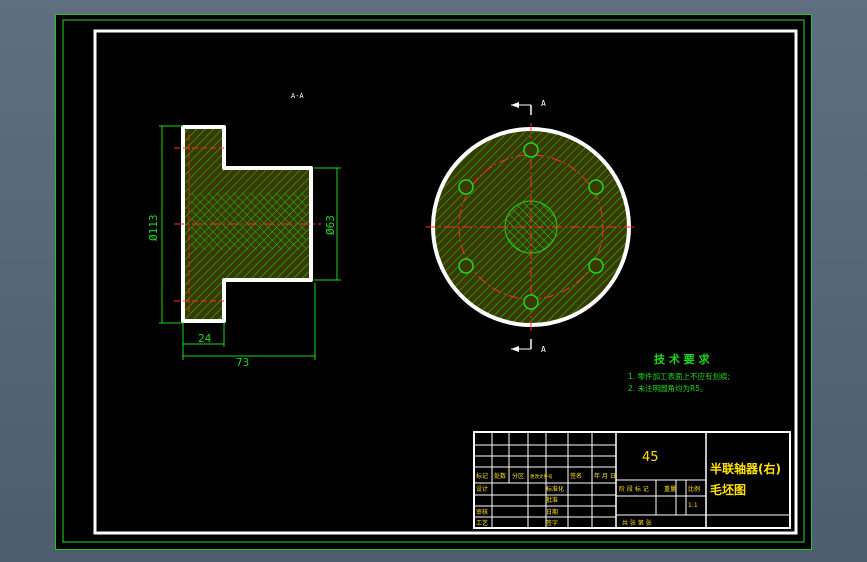 The image size is (867, 562). Describe the element at coordinates (728, 489) in the screenshot. I see `drawing-type: 毛坯图` at that location.